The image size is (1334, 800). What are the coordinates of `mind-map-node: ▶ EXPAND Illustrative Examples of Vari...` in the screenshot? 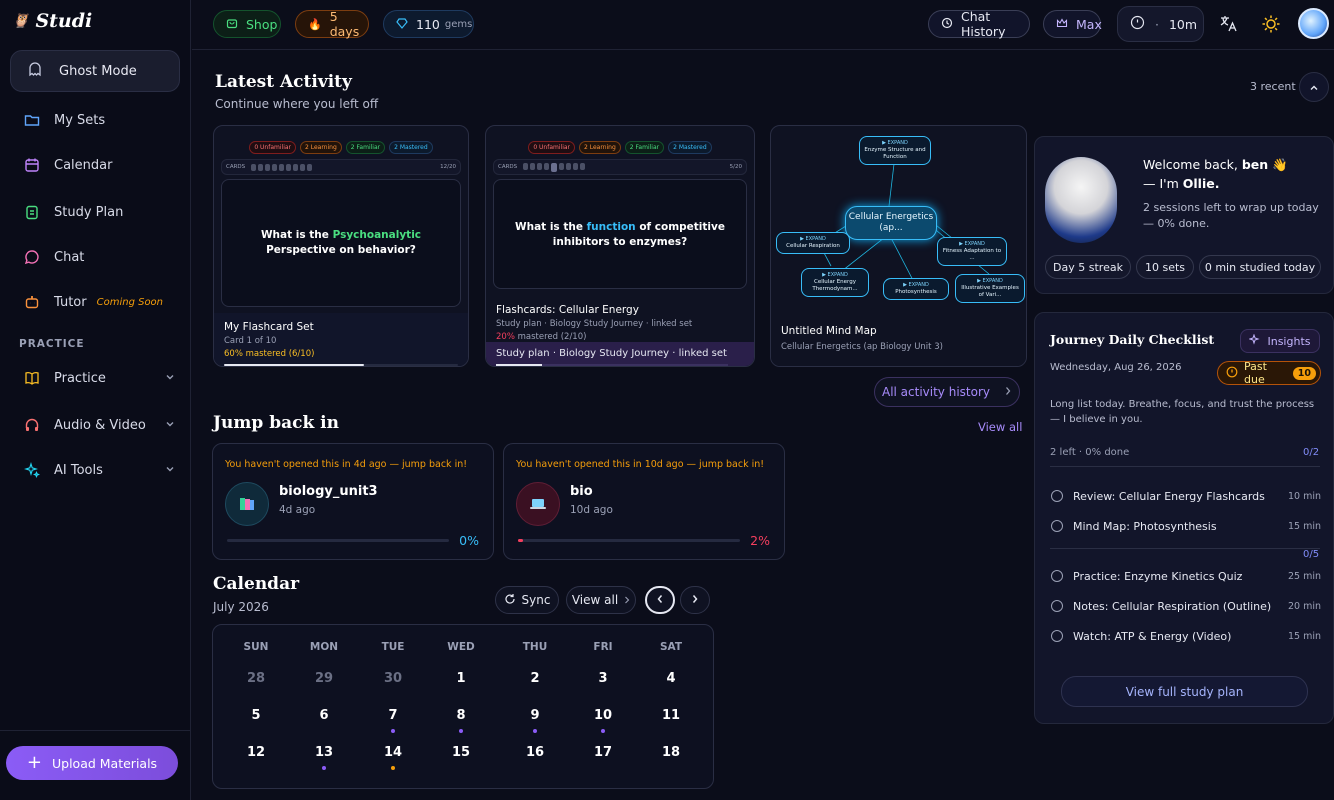 It's located at (990, 288).